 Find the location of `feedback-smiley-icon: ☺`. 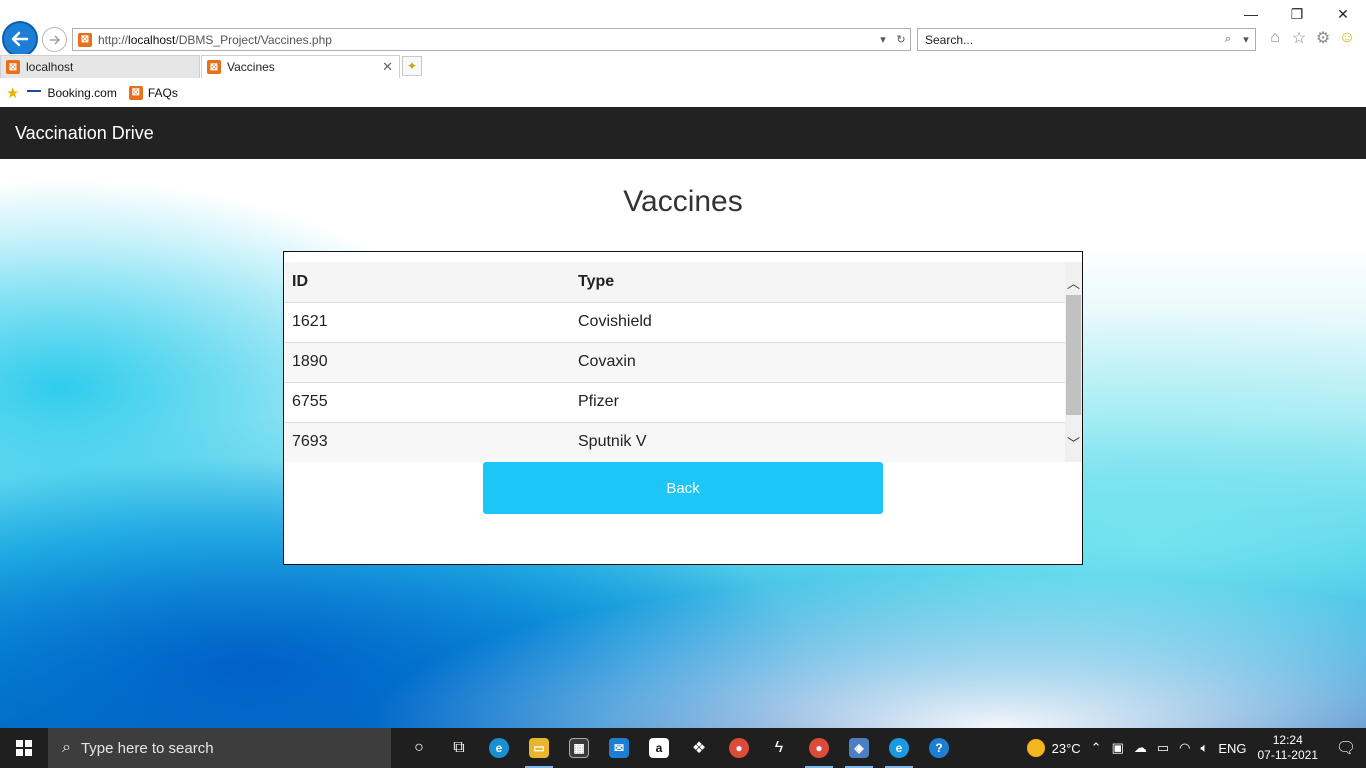

feedback-smiley-icon: ☺ is located at coordinates (1347, 38).